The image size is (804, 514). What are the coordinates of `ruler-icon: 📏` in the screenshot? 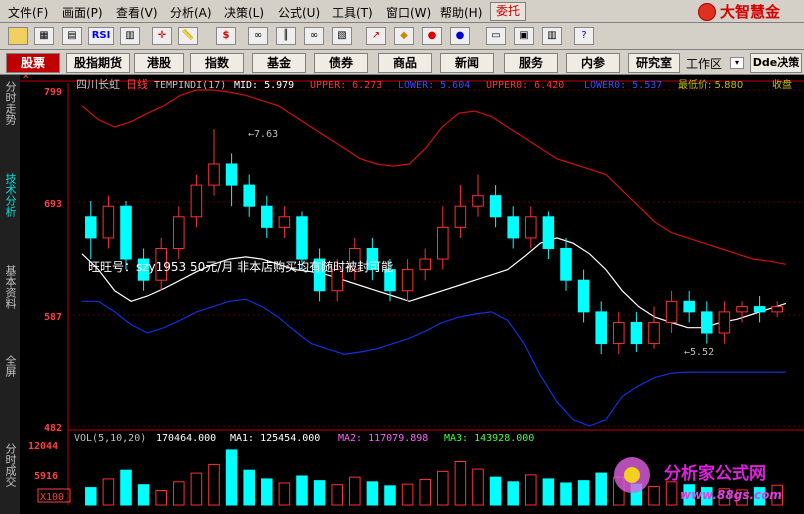 It's located at (188, 36).